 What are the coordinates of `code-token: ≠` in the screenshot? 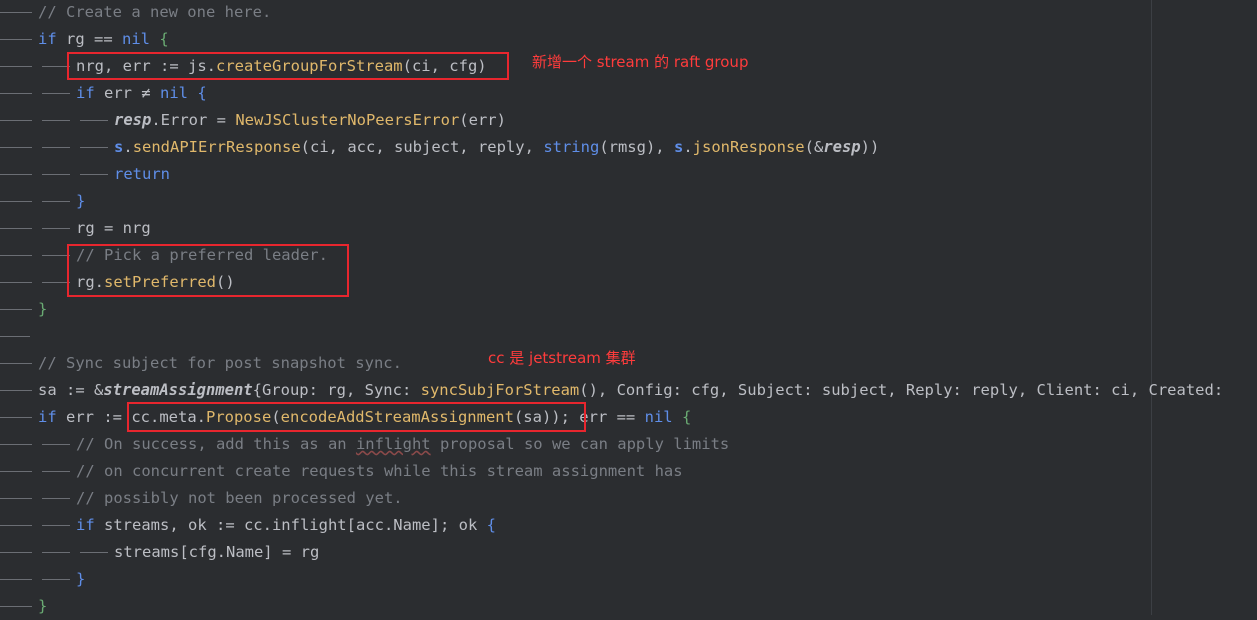 It's located at (150, 93).